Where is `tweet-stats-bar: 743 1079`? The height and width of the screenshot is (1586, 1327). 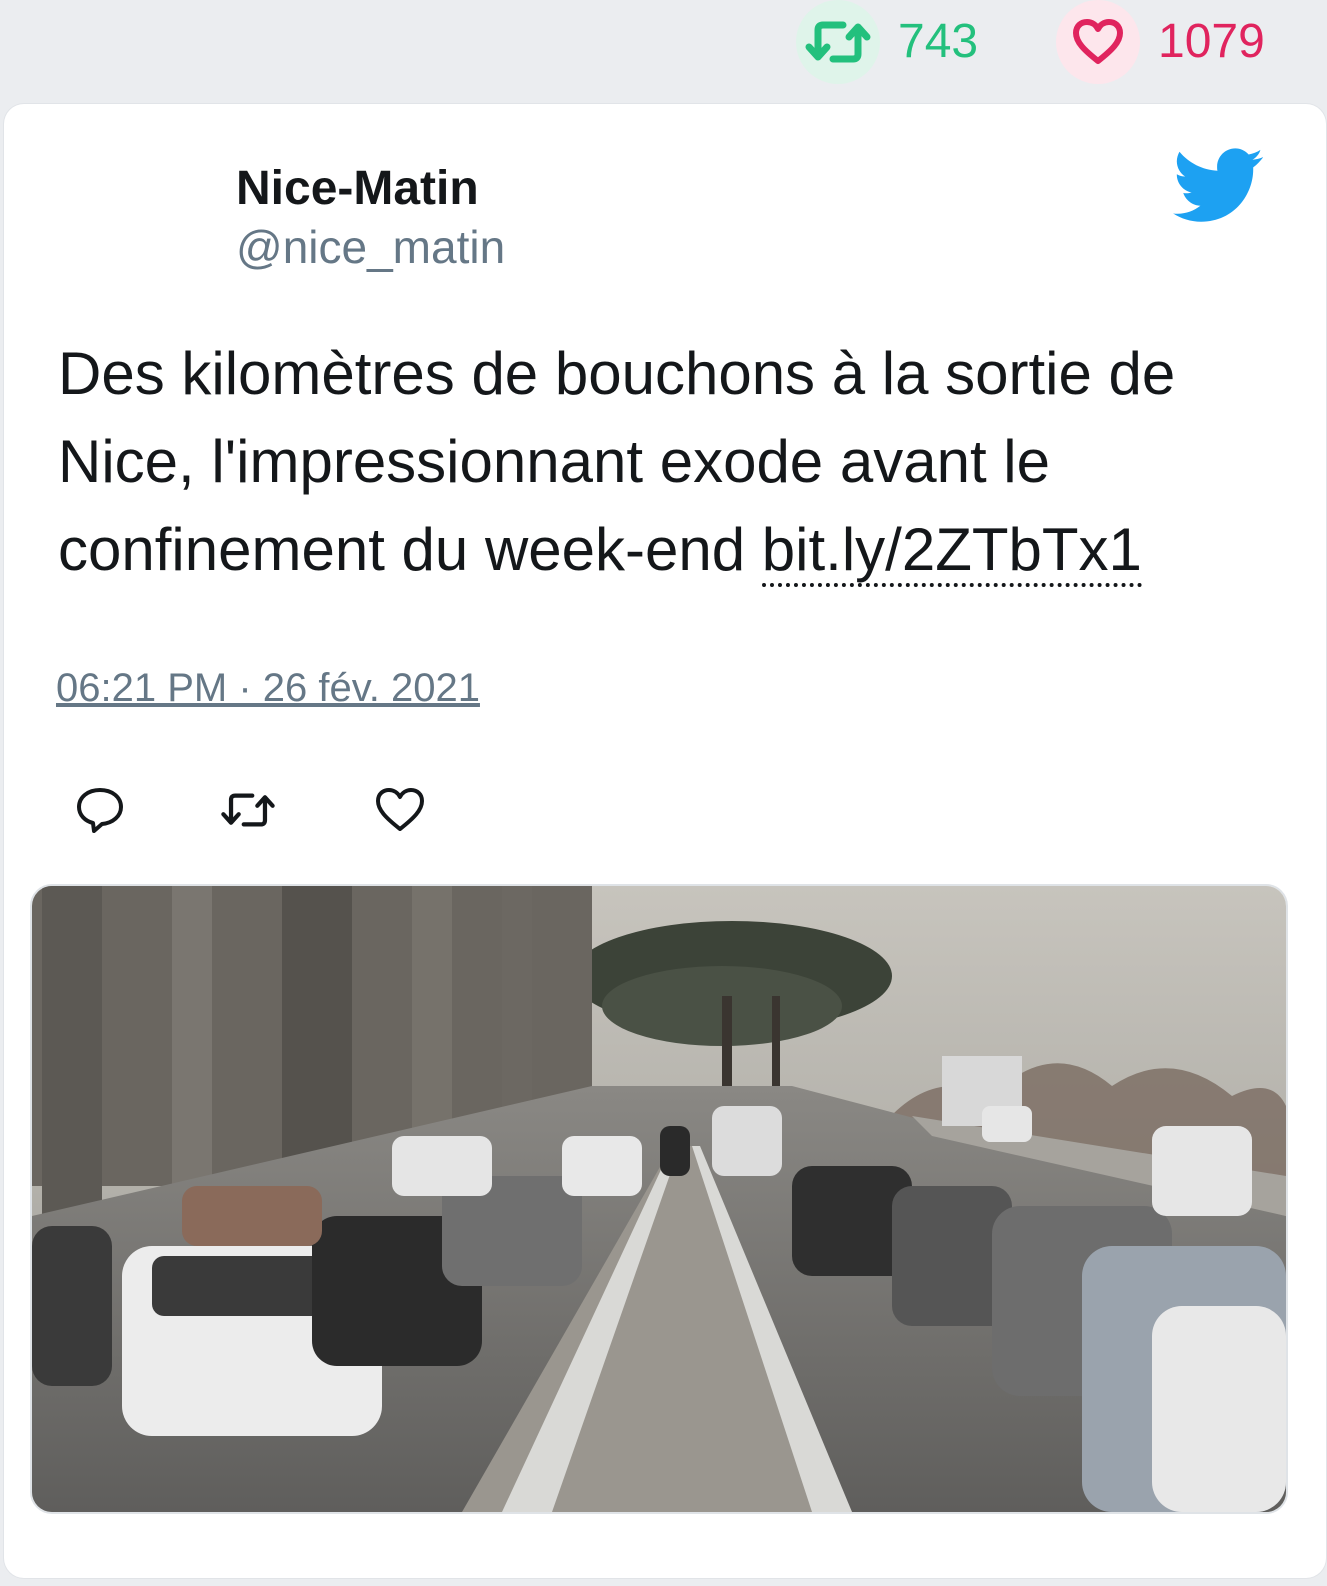
tweet-stats-bar: 743 1079 is located at coordinates (663, 52).